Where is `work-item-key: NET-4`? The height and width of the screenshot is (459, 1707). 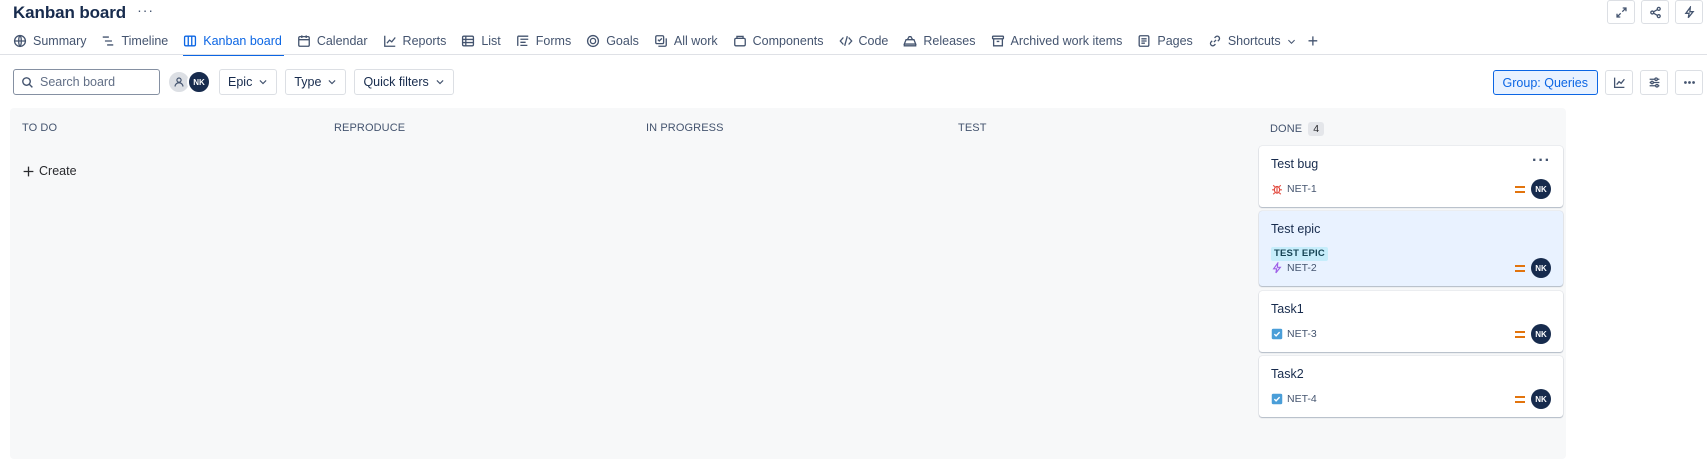 work-item-key: NET-4 is located at coordinates (1302, 399).